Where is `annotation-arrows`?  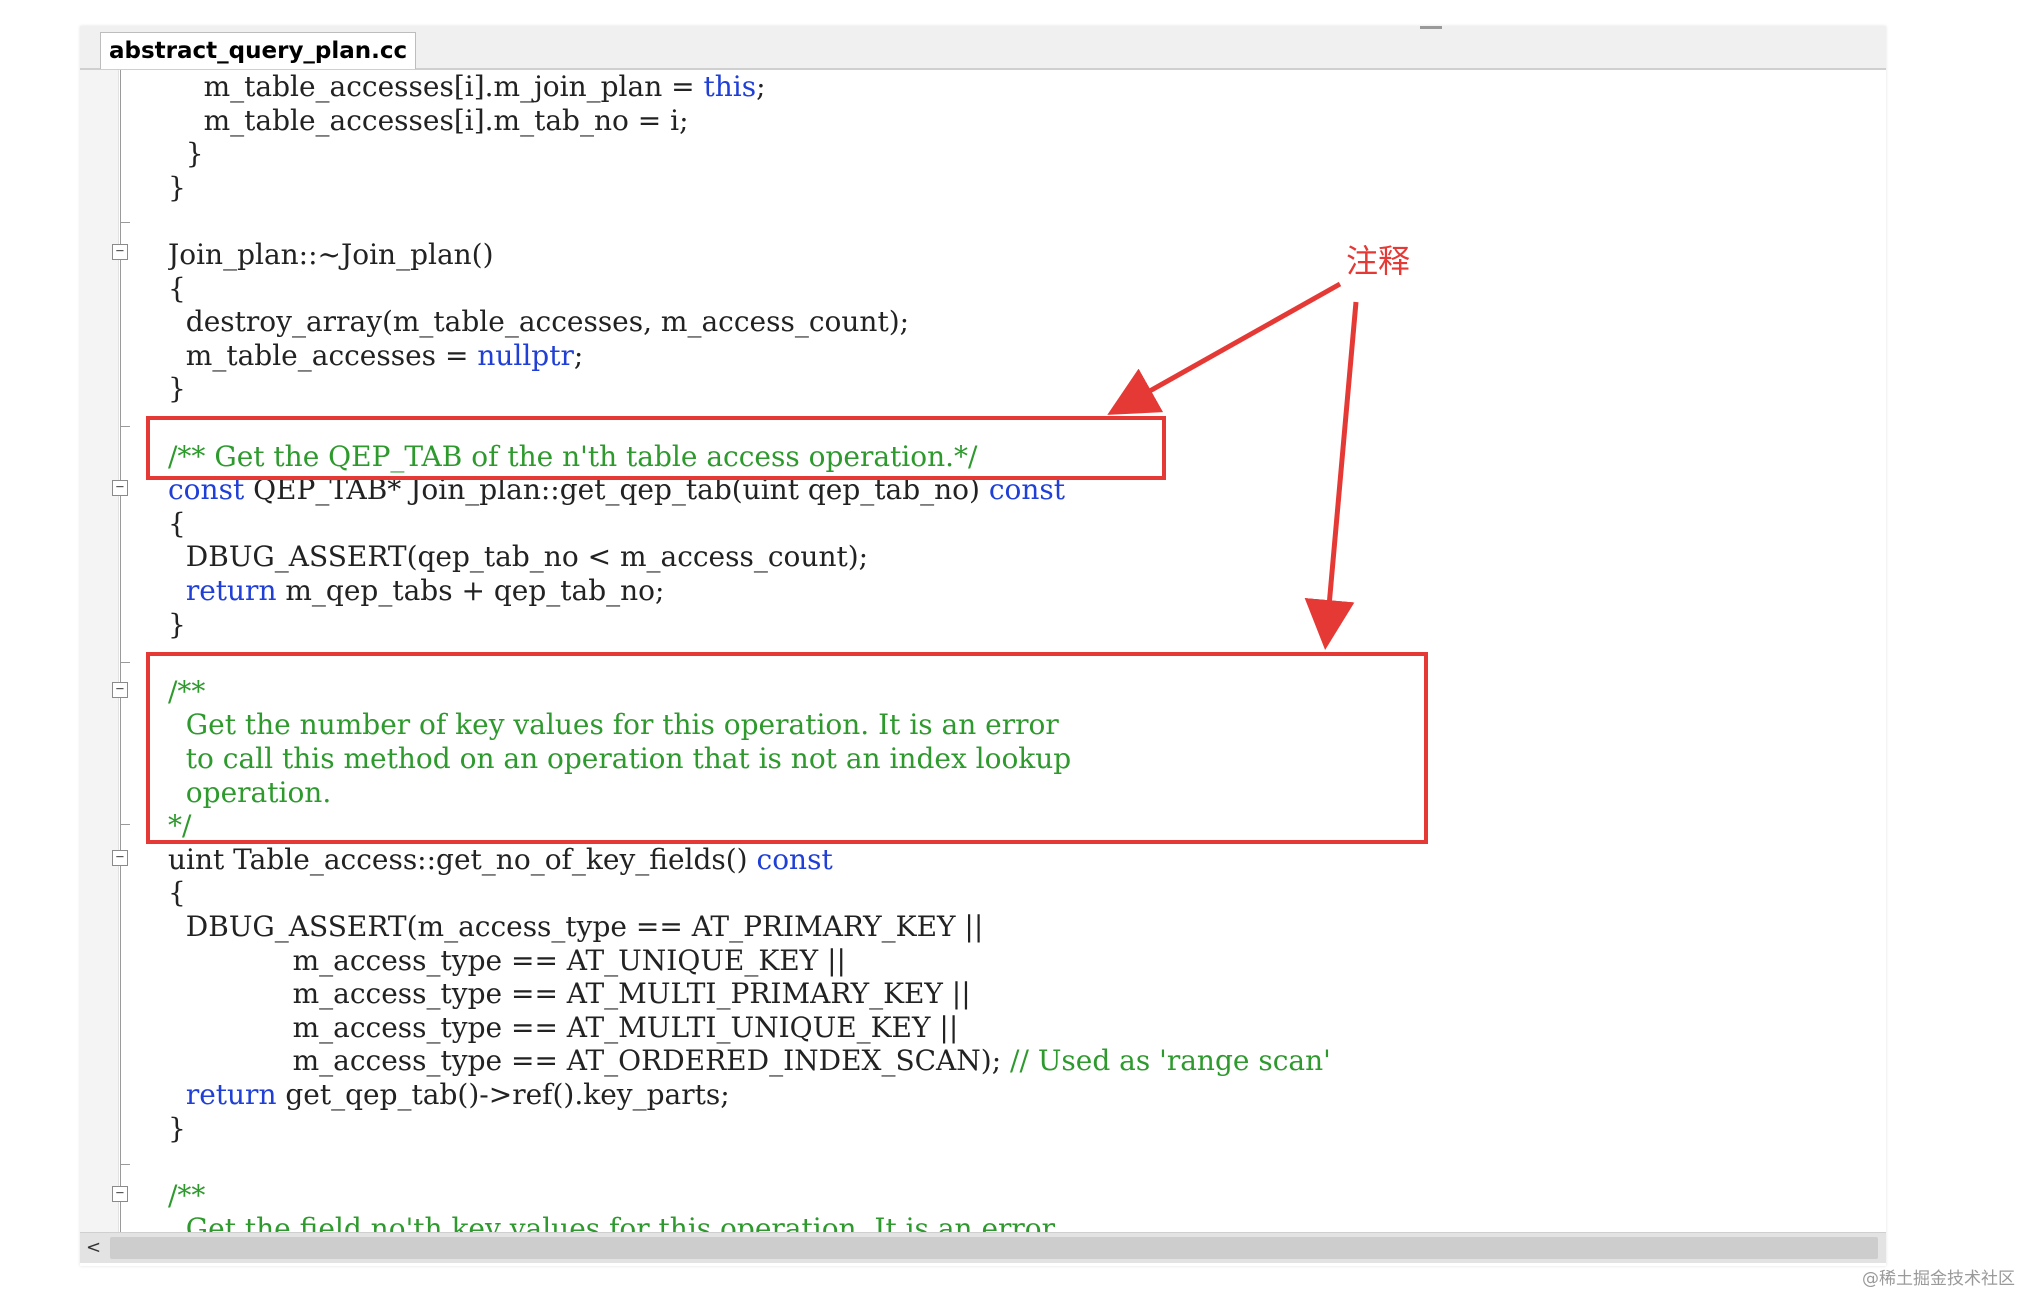
annotation-arrows is located at coordinates (1233, 465).